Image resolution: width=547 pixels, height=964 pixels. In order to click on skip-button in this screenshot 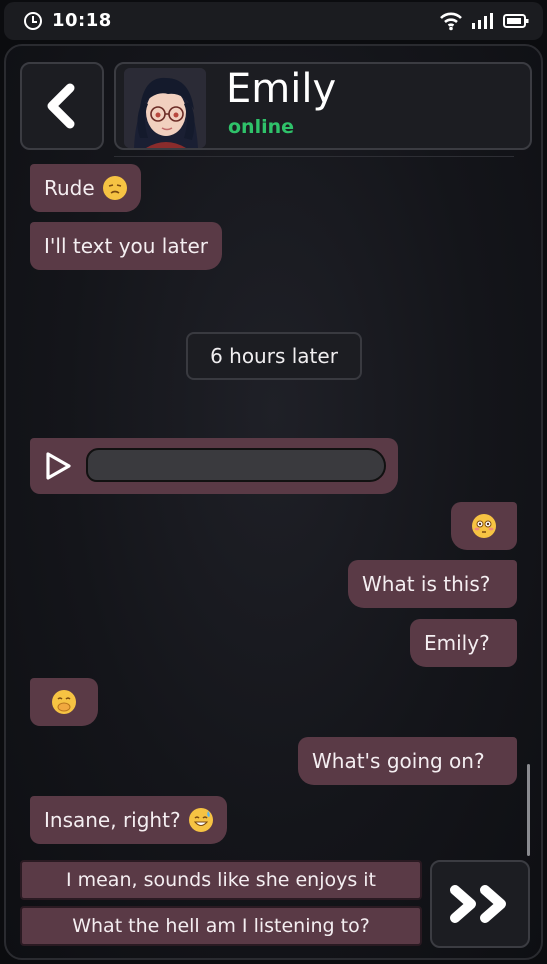, I will do `click(480, 904)`.